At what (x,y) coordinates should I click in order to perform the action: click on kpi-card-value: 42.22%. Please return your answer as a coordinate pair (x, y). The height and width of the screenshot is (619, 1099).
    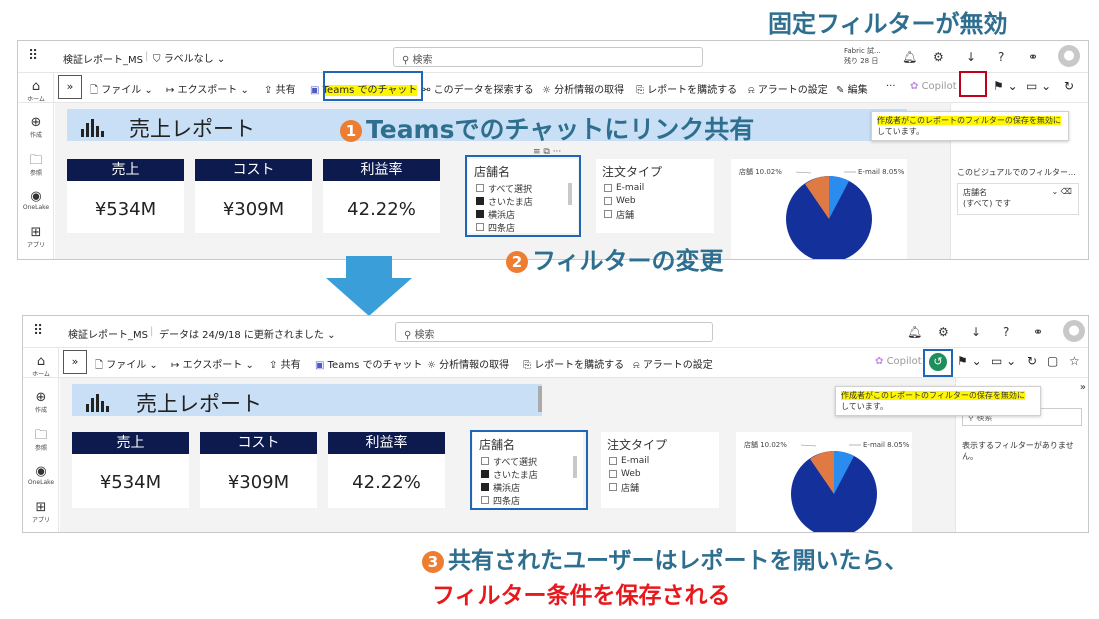
    Looking at the image, I should click on (386, 482).